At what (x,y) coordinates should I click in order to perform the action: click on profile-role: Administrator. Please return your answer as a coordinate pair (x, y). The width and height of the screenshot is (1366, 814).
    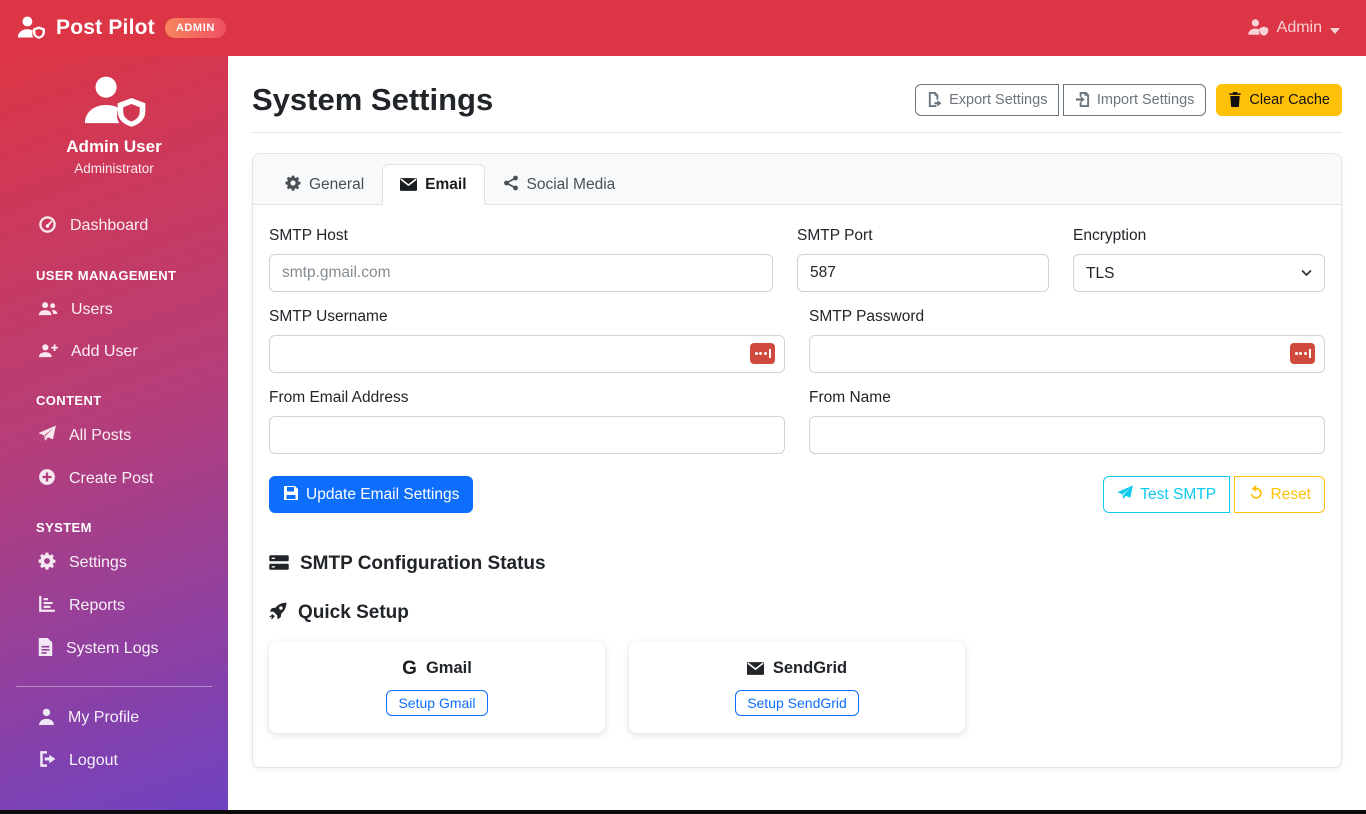
    Looking at the image, I should click on (114, 168).